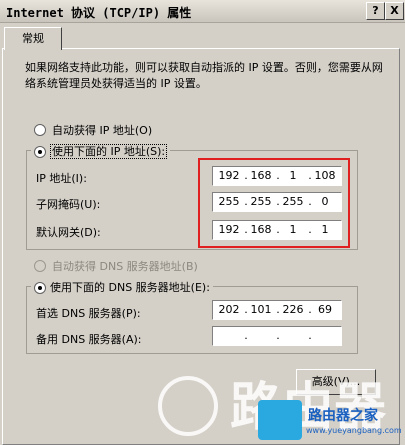 The width and height of the screenshot is (405, 445). What do you see at coordinates (109, 151) in the screenshot?
I see `manual-ip-label: 使用下面的 IP 地址(S):` at bounding box center [109, 151].